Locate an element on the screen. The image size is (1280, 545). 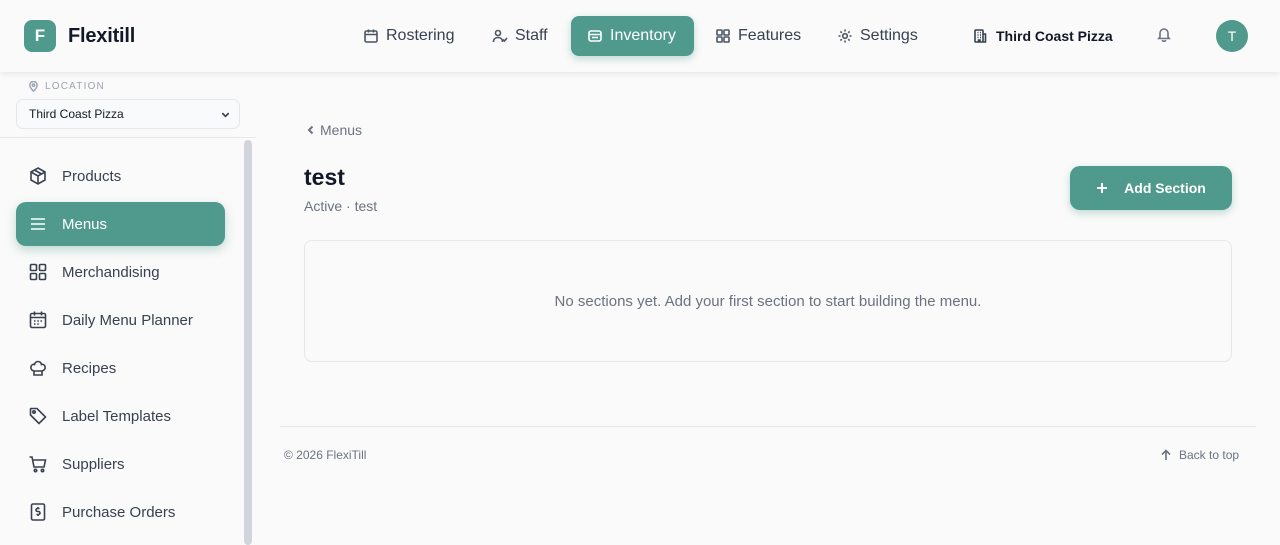
location-label: LOCATION is located at coordinates (66, 86).